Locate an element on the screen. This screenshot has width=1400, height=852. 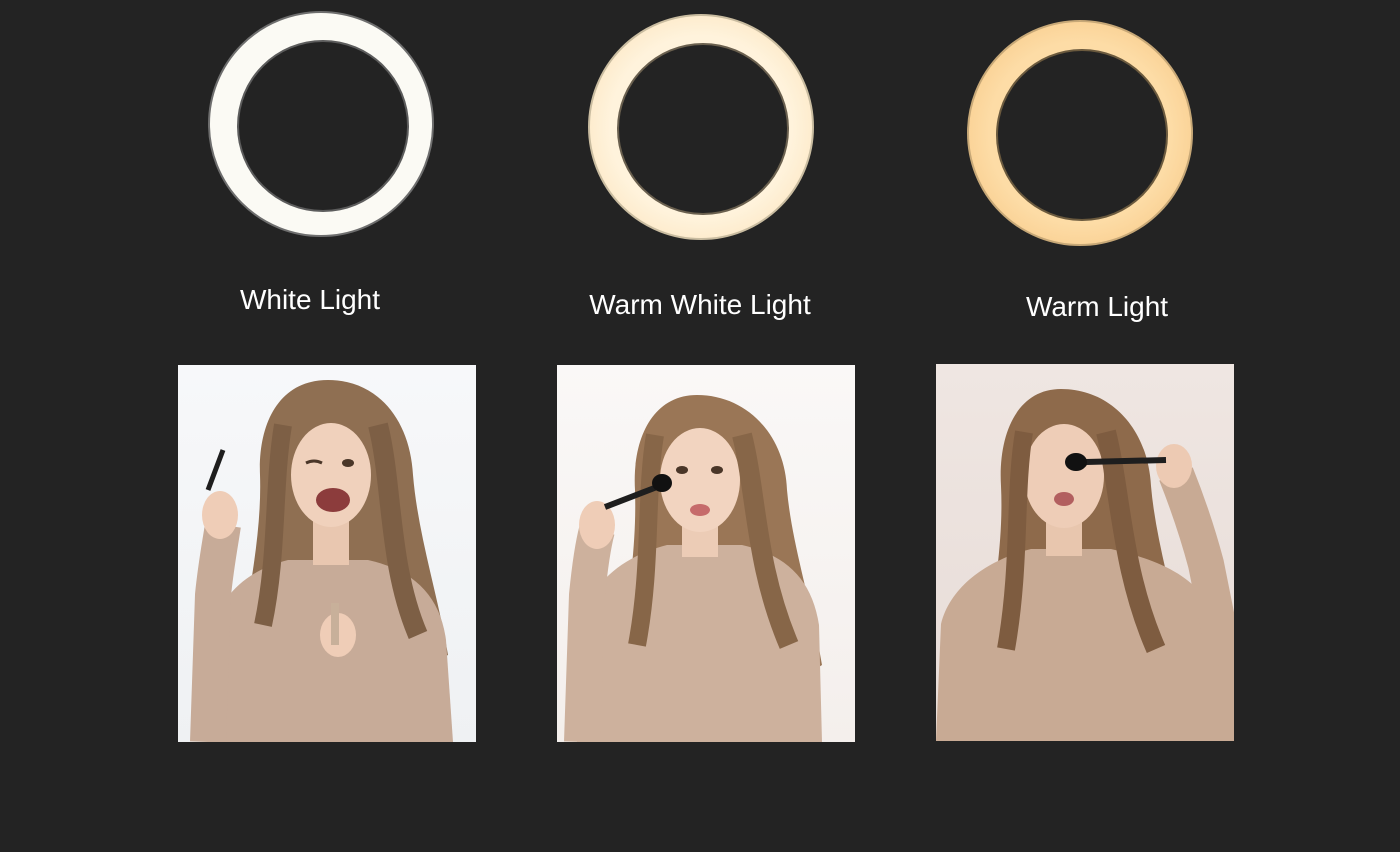
white-light-ring-image is located at coordinates (321, 124).